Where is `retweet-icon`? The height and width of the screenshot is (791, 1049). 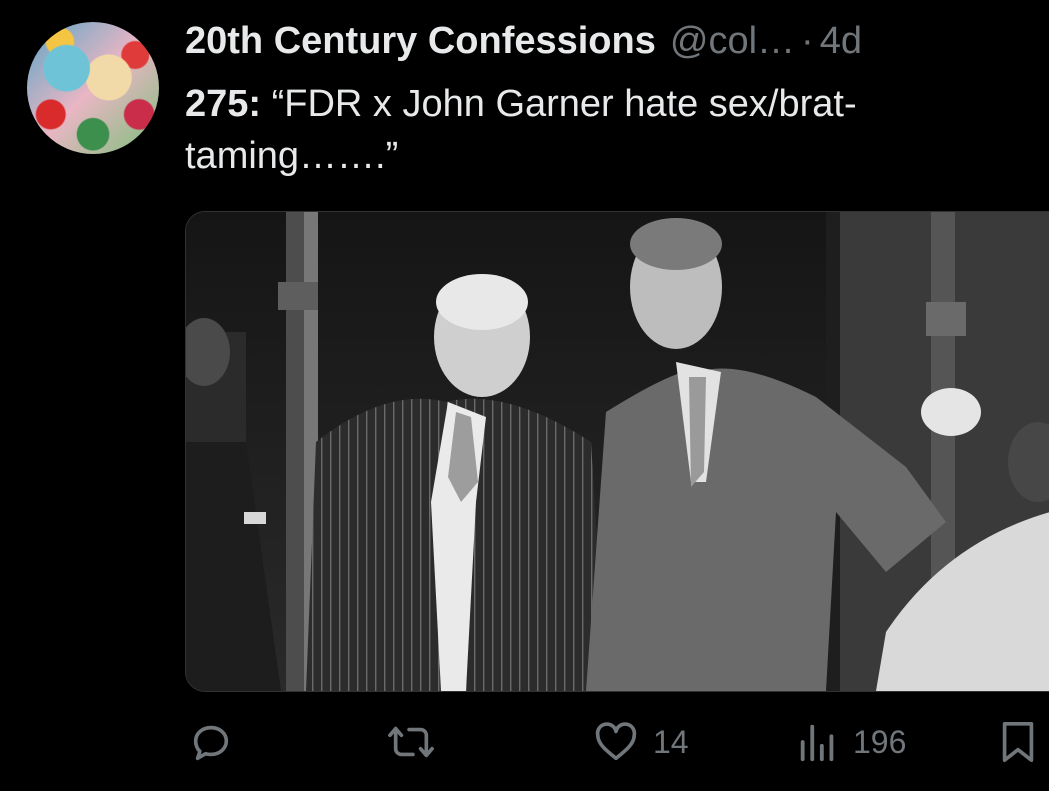 retweet-icon is located at coordinates (411, 742).